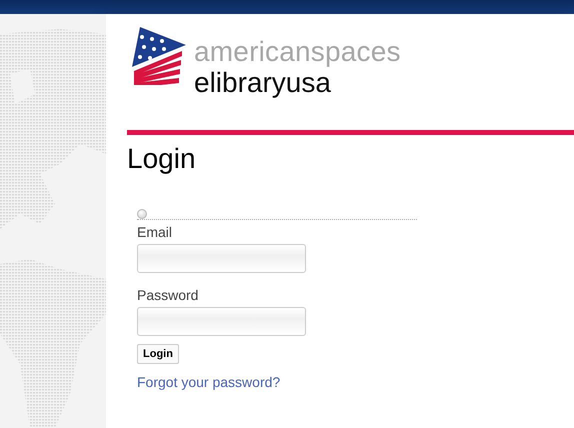 The image size is (574, 428). What do you see at coordinates (154, 232) in the screenshot?
I see `field-label: Email` at bounding box center [154, 232].